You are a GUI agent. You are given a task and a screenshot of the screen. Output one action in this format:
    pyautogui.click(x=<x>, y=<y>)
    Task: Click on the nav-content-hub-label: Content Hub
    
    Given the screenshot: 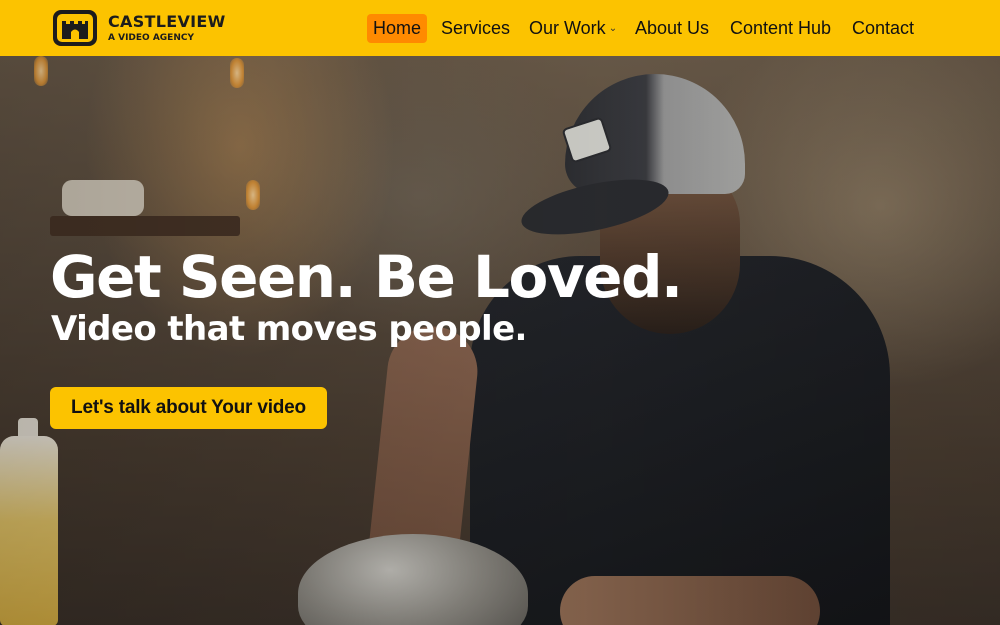 What is the action you would take?
    pyautogui.click(x=781, y=28)
    